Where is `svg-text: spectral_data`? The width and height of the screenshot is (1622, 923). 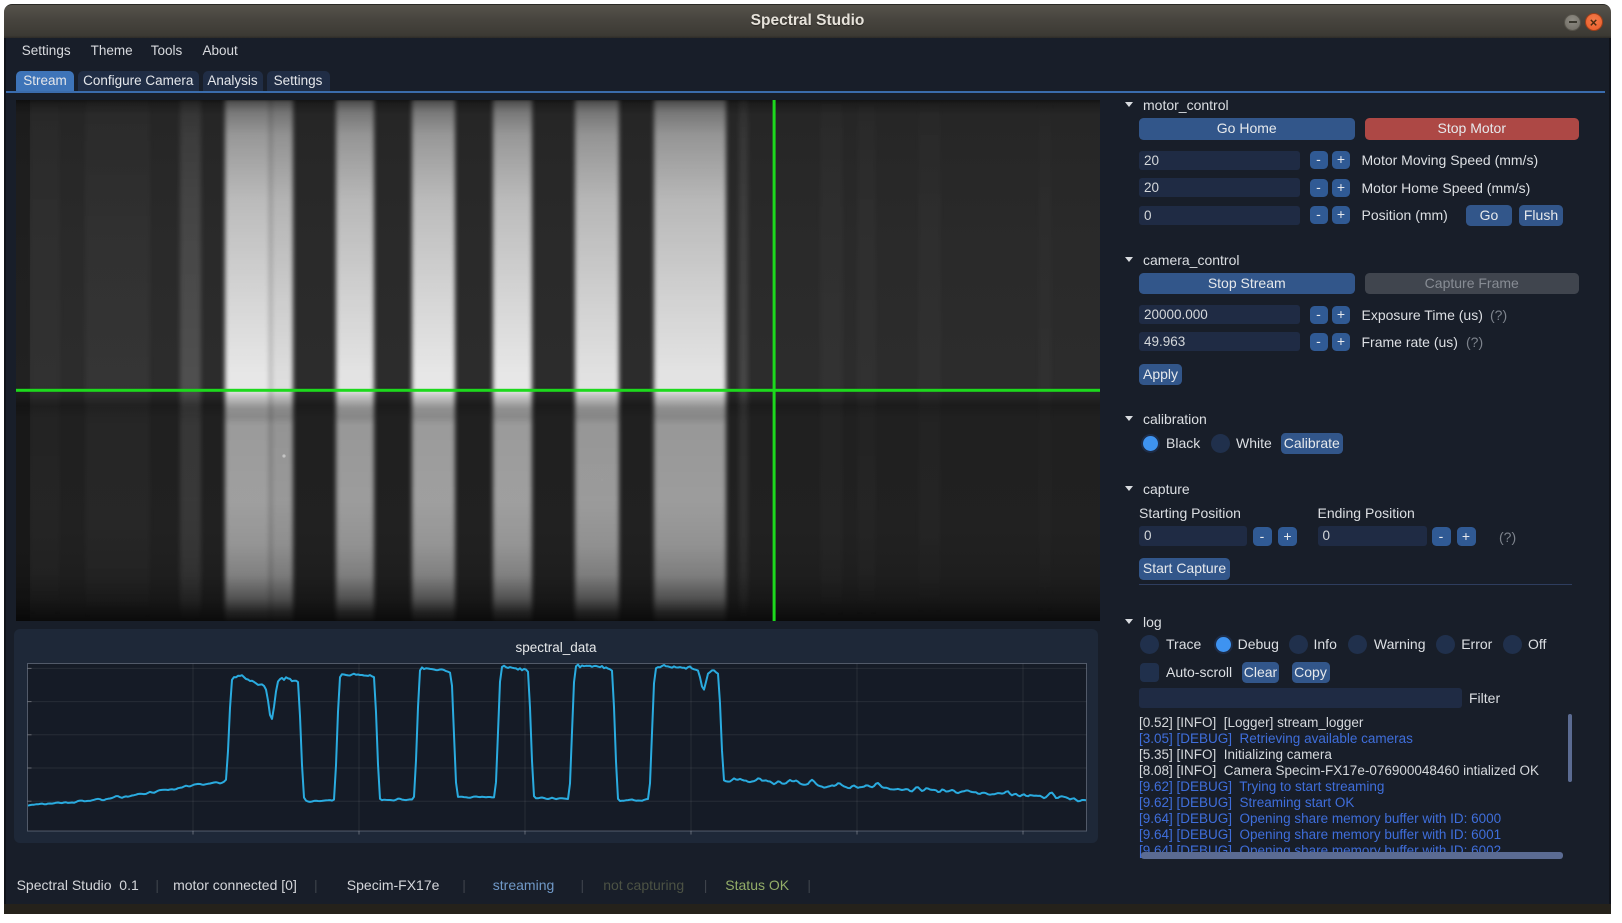 svg-text: spectral_data is located at coordinates (556, 647).